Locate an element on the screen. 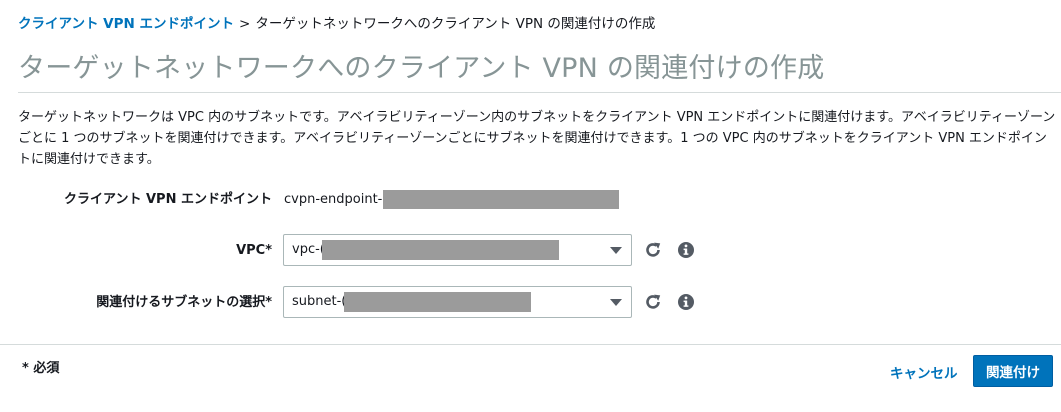 The image size is (1061, 412). subnet-refresh-button is located at coordinates (653, 302).